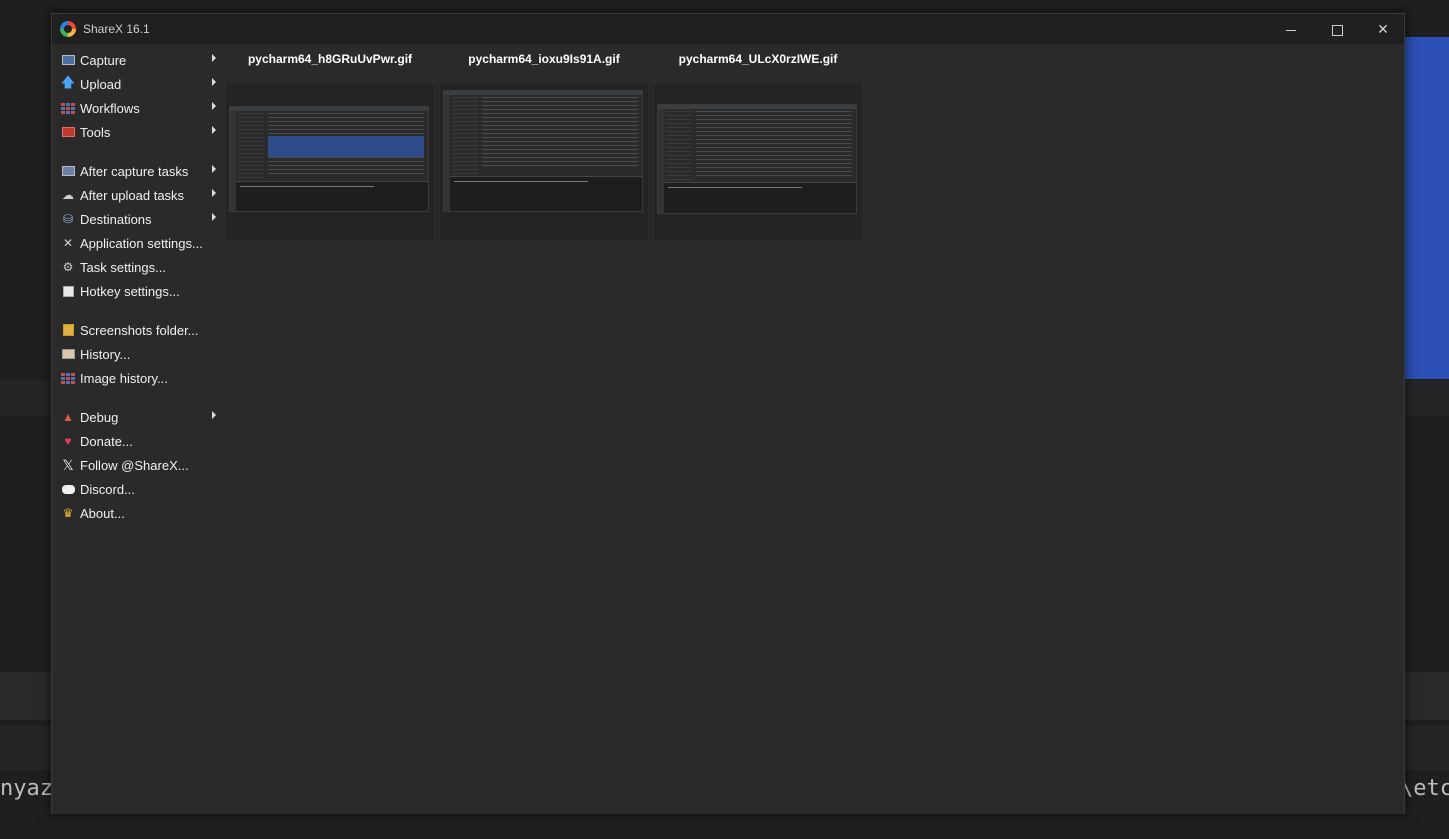  I want to click on title-bar: ShareX 16.1 ✕, so click(728, 29).